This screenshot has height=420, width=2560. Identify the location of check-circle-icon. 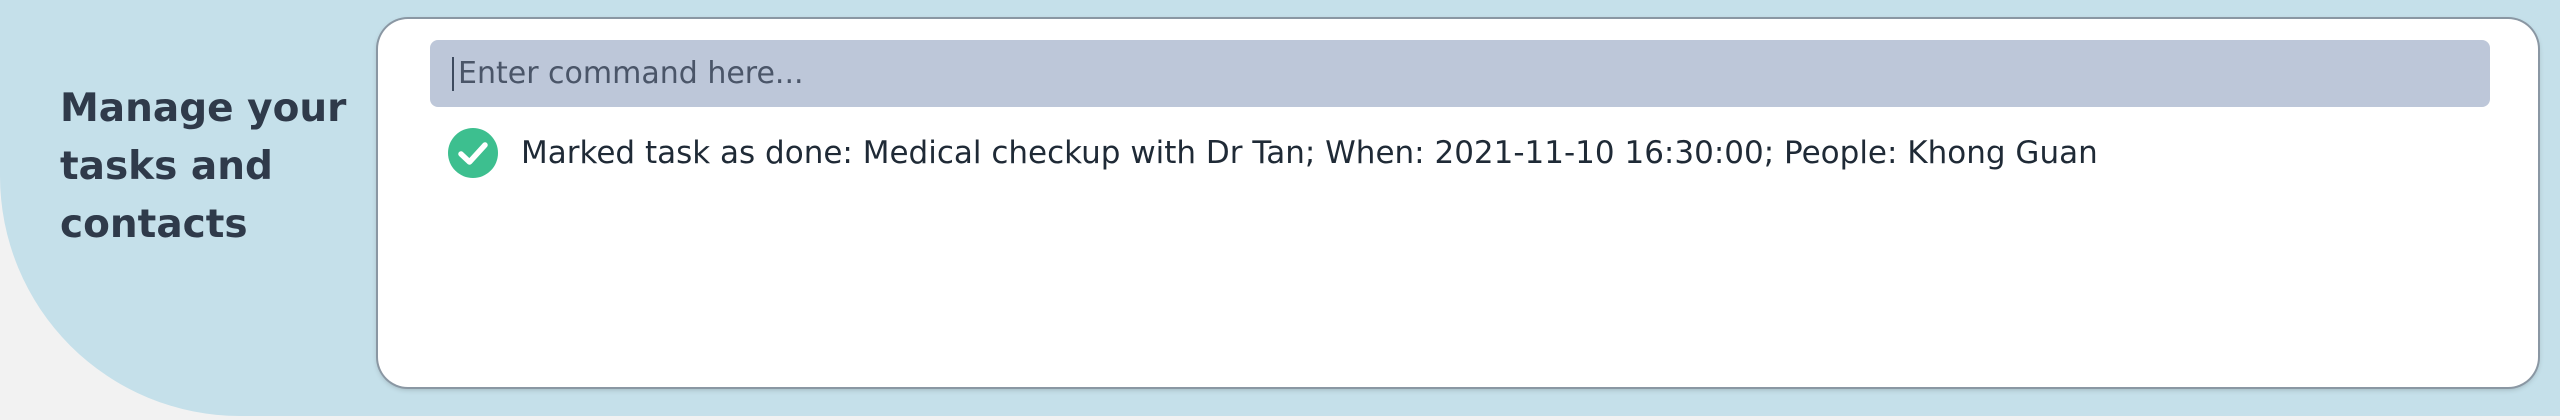
(473, 153).